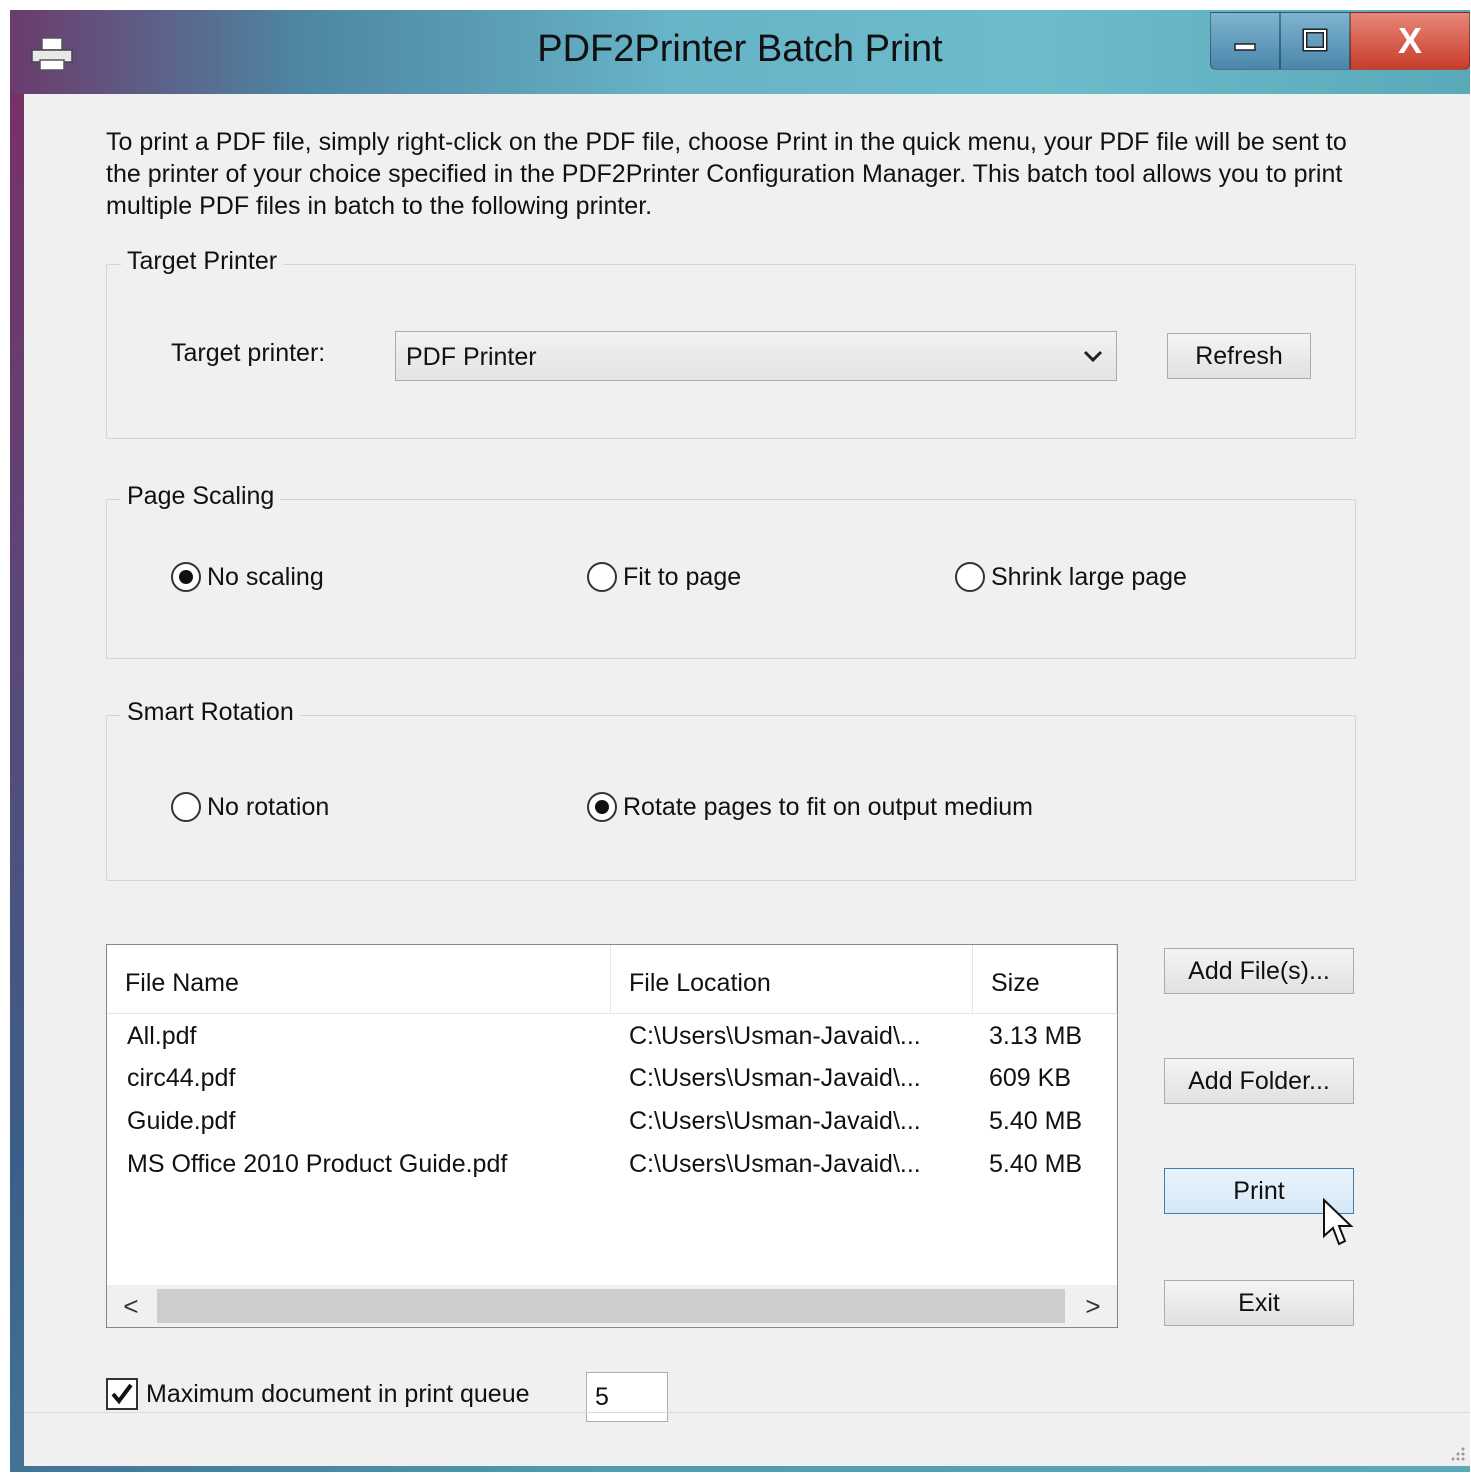  I want to click on maximize-icon, so click(1315, 40).